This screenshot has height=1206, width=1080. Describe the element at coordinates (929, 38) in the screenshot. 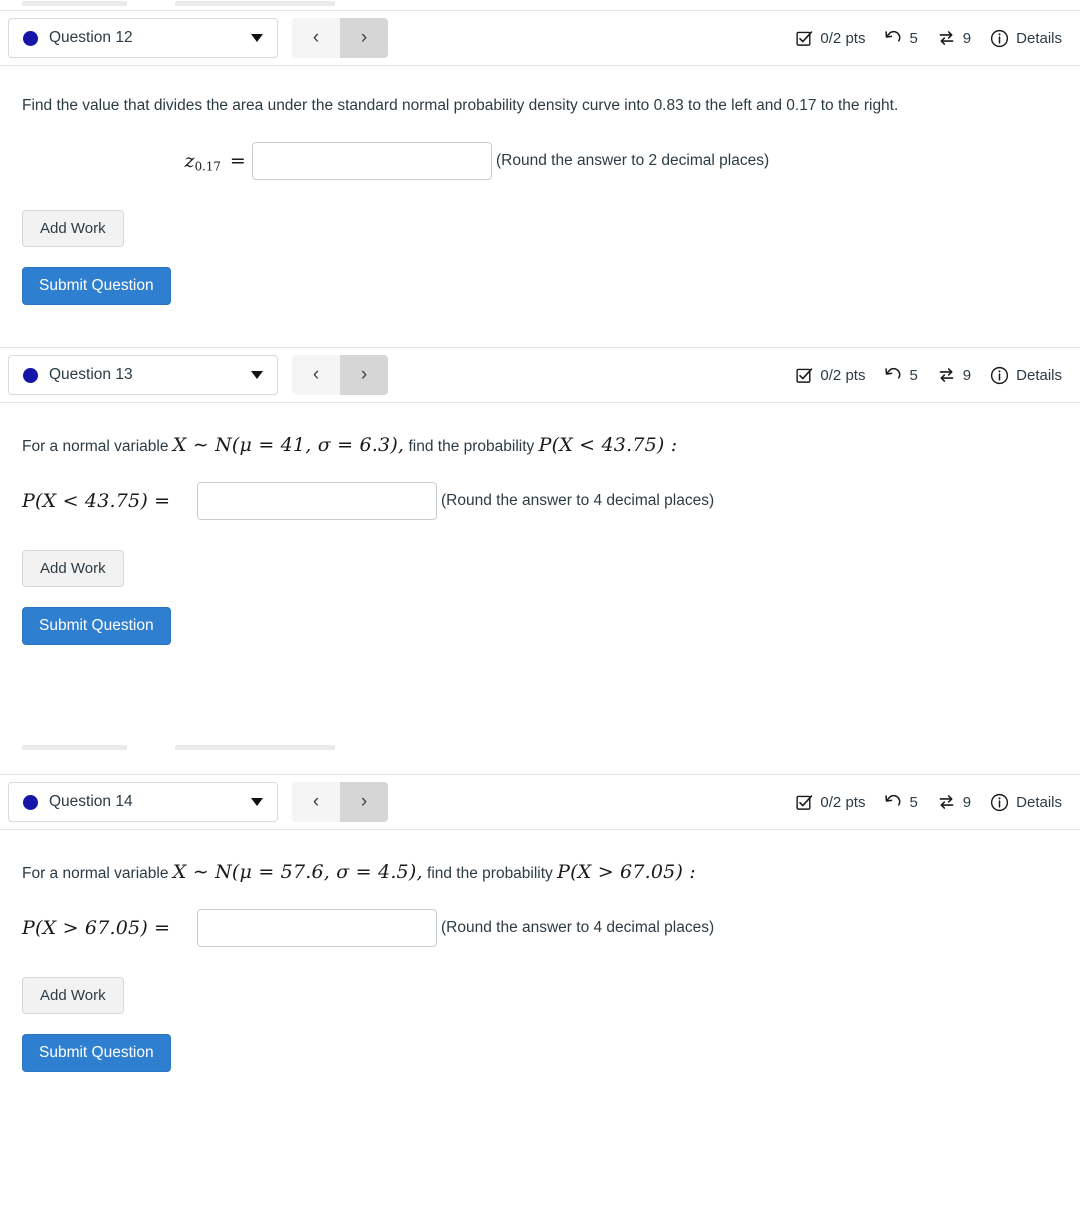

I see `question-status-12: 0/2 pts 5 9 Details` at that location.